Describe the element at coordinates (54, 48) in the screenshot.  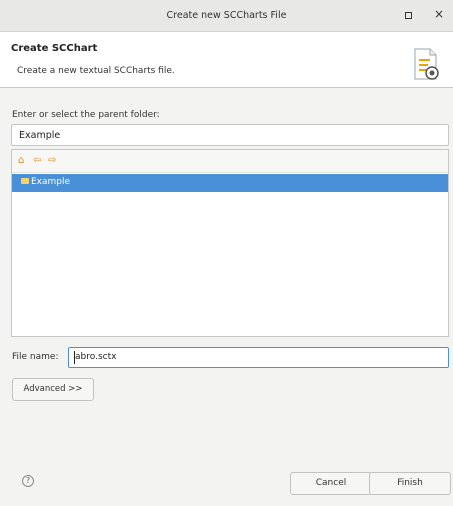
I see `wizard-title: Create SCChart` at that location.